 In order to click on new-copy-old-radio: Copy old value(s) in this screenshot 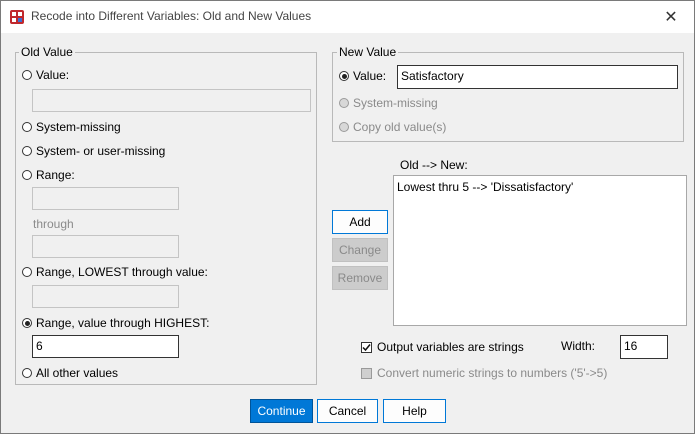, I will do `click(392, 127)`.